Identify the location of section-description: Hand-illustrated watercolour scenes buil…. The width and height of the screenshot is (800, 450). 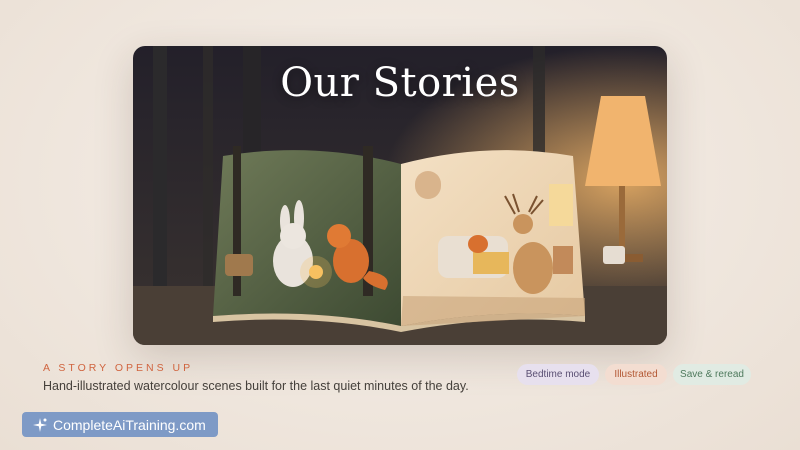
(256, 386).